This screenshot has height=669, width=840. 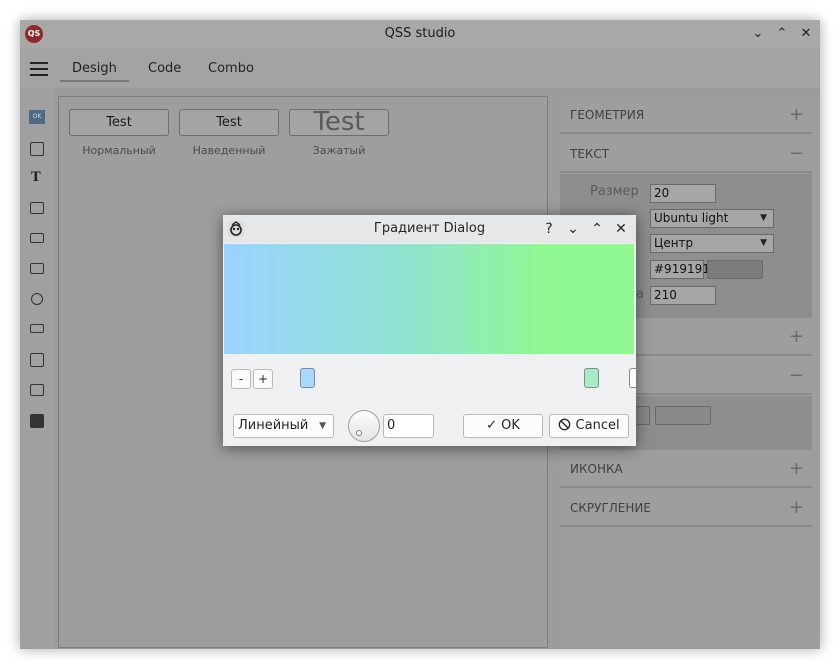 What do you see at coordinates (36, 177) in the screenshot?
I see `label-icon: T` at bounding box center [36, 177].